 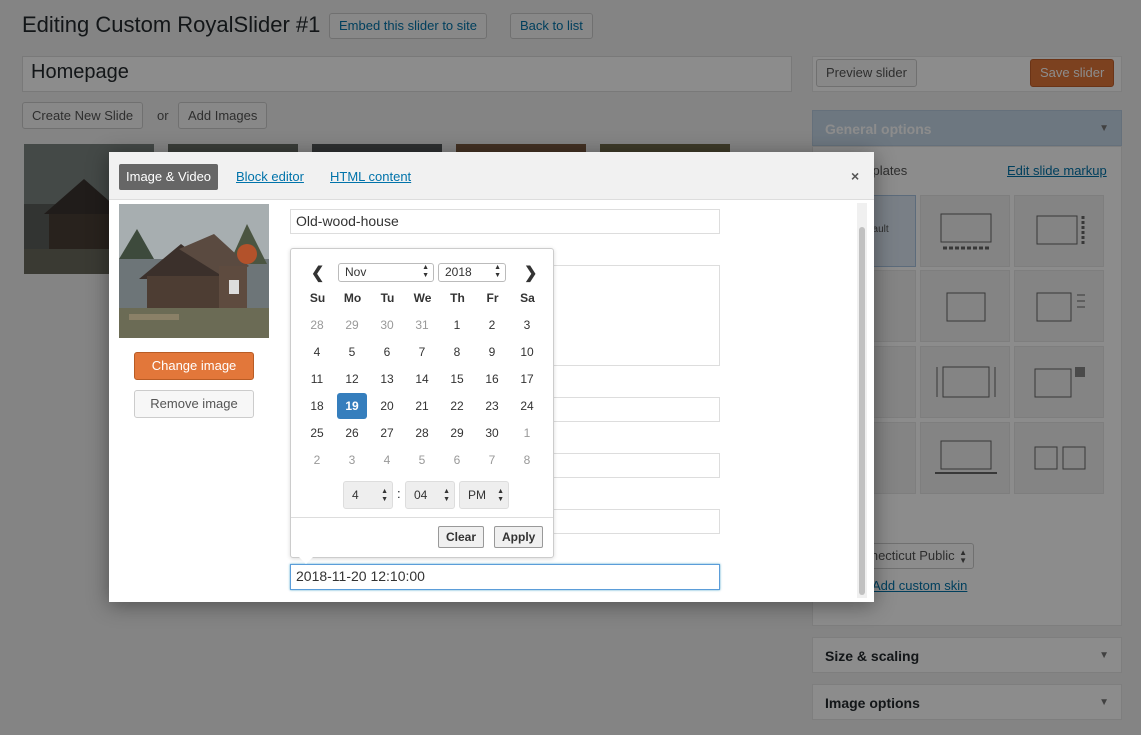 What do you see at coordinates (430, 495) in the screenshot?
I see `minute-select: 04 ▲ ▼` at bounding box center [430, 495].